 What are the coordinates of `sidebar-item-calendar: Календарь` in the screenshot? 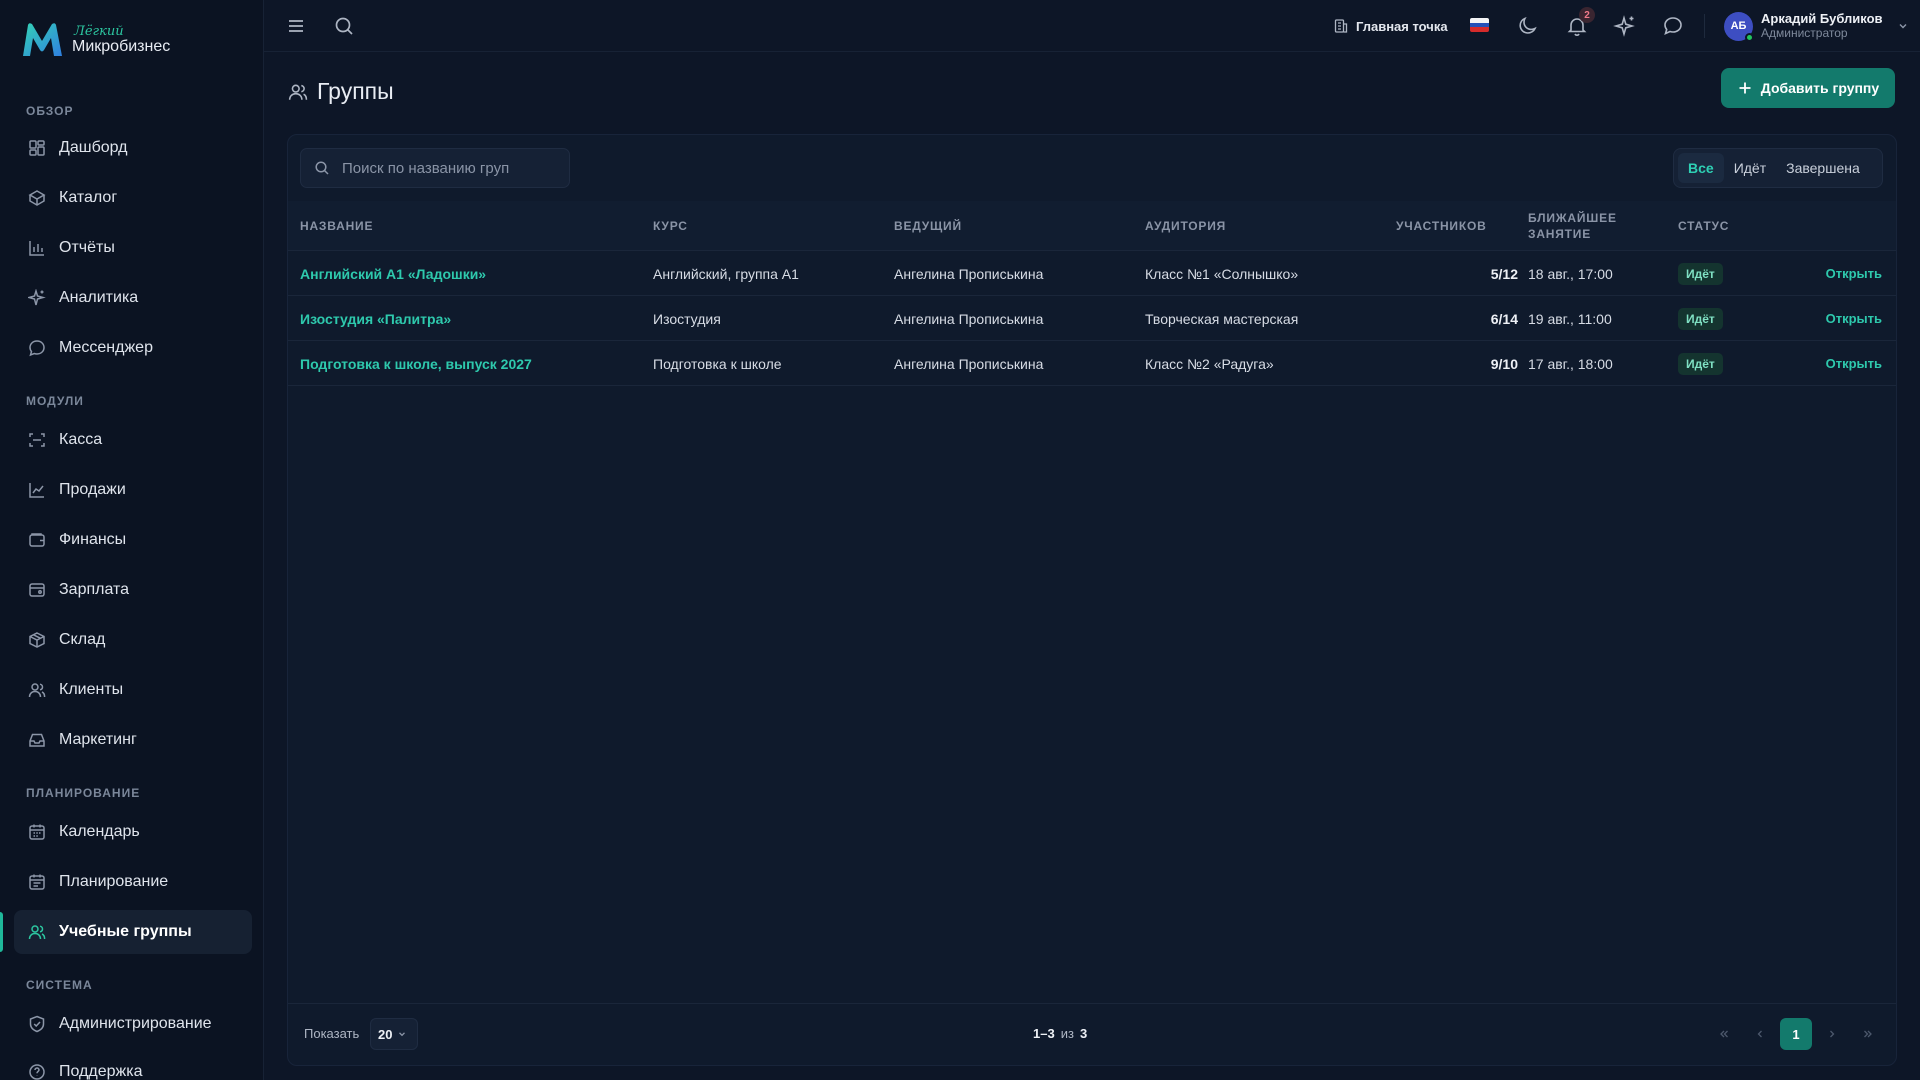 It's located at (133, 832).